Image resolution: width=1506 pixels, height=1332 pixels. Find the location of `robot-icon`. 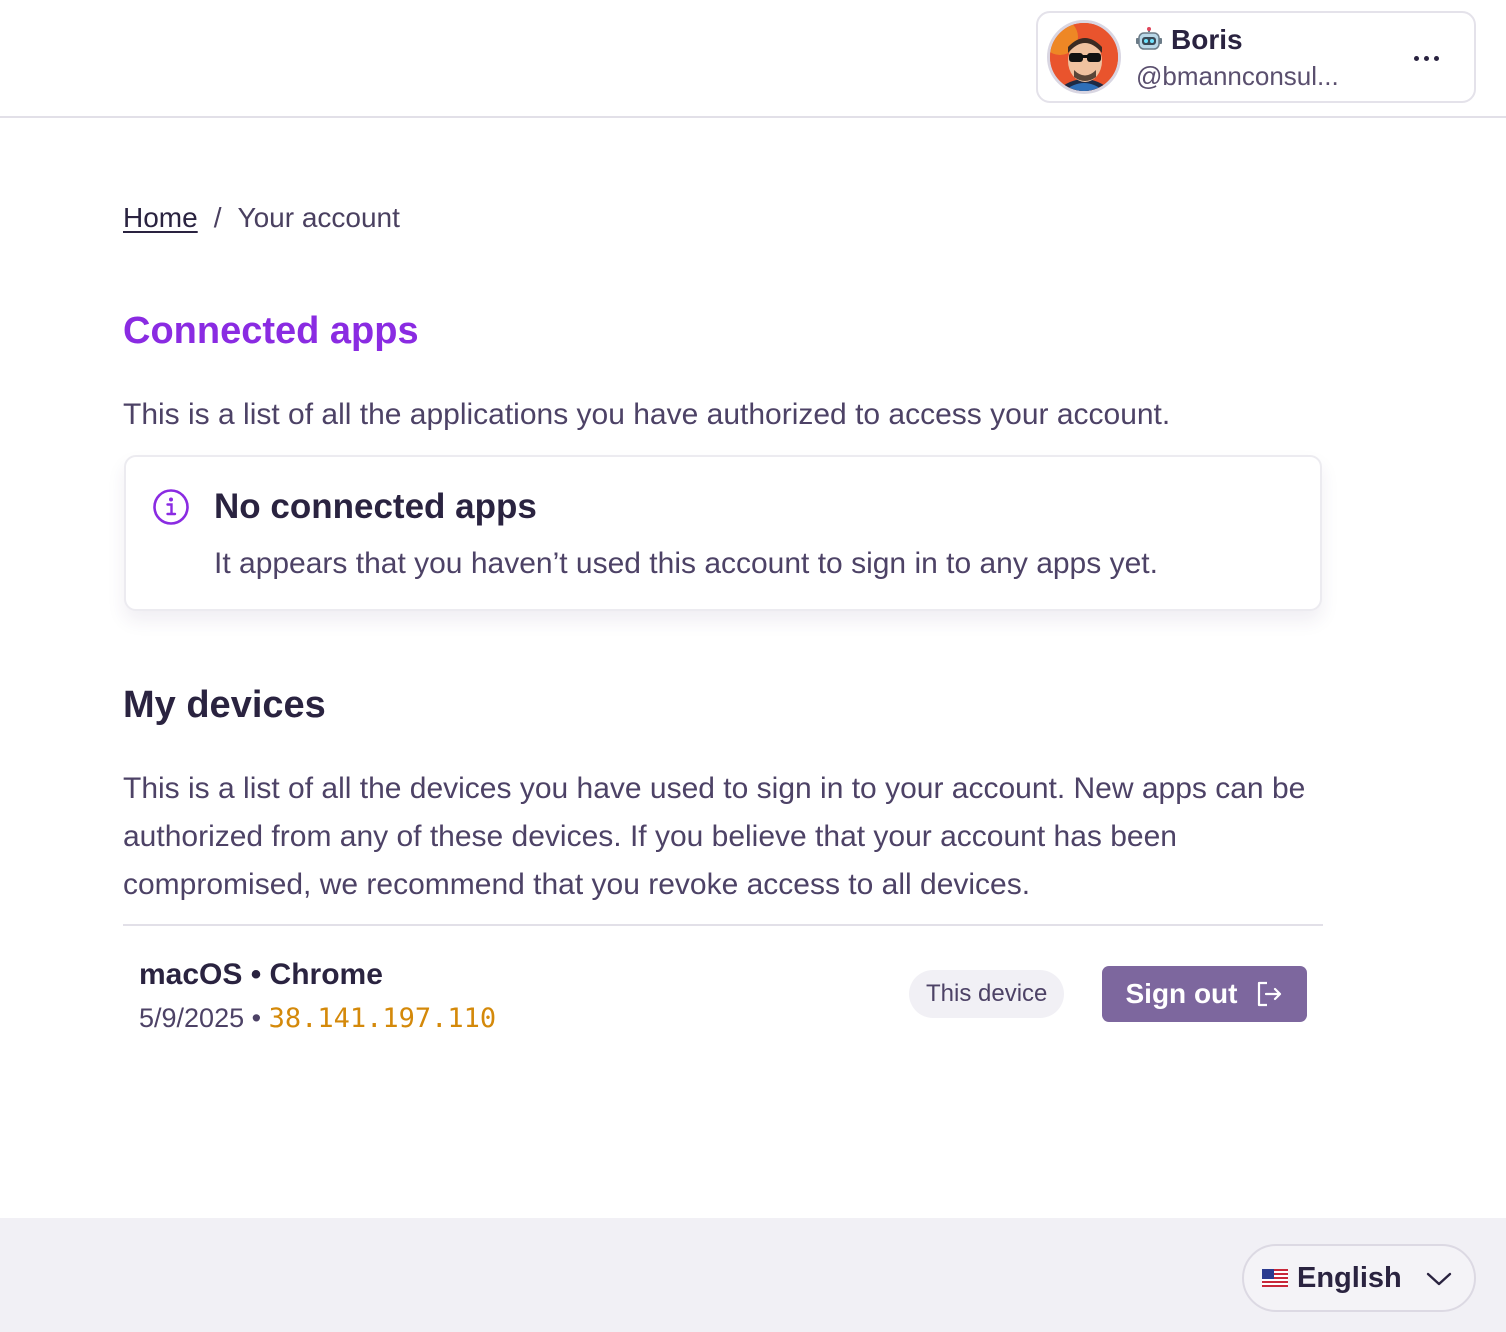

robot-icon is located at coordinates (1149, 38).